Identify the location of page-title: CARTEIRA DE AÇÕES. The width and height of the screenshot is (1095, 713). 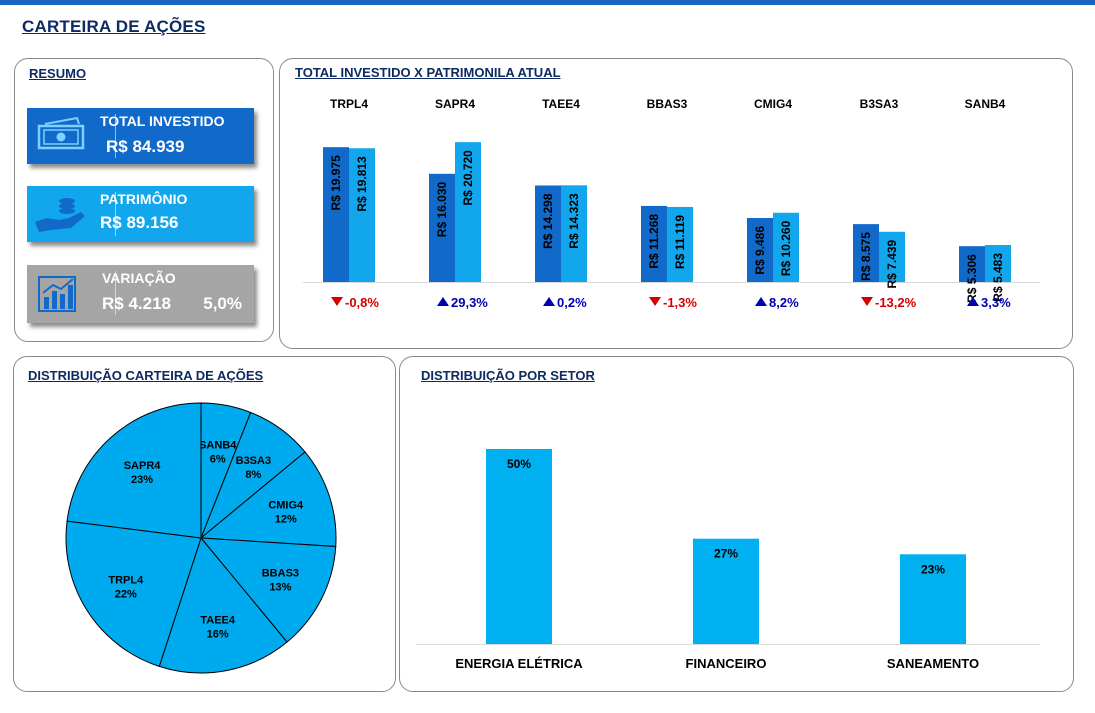
(114, 26).